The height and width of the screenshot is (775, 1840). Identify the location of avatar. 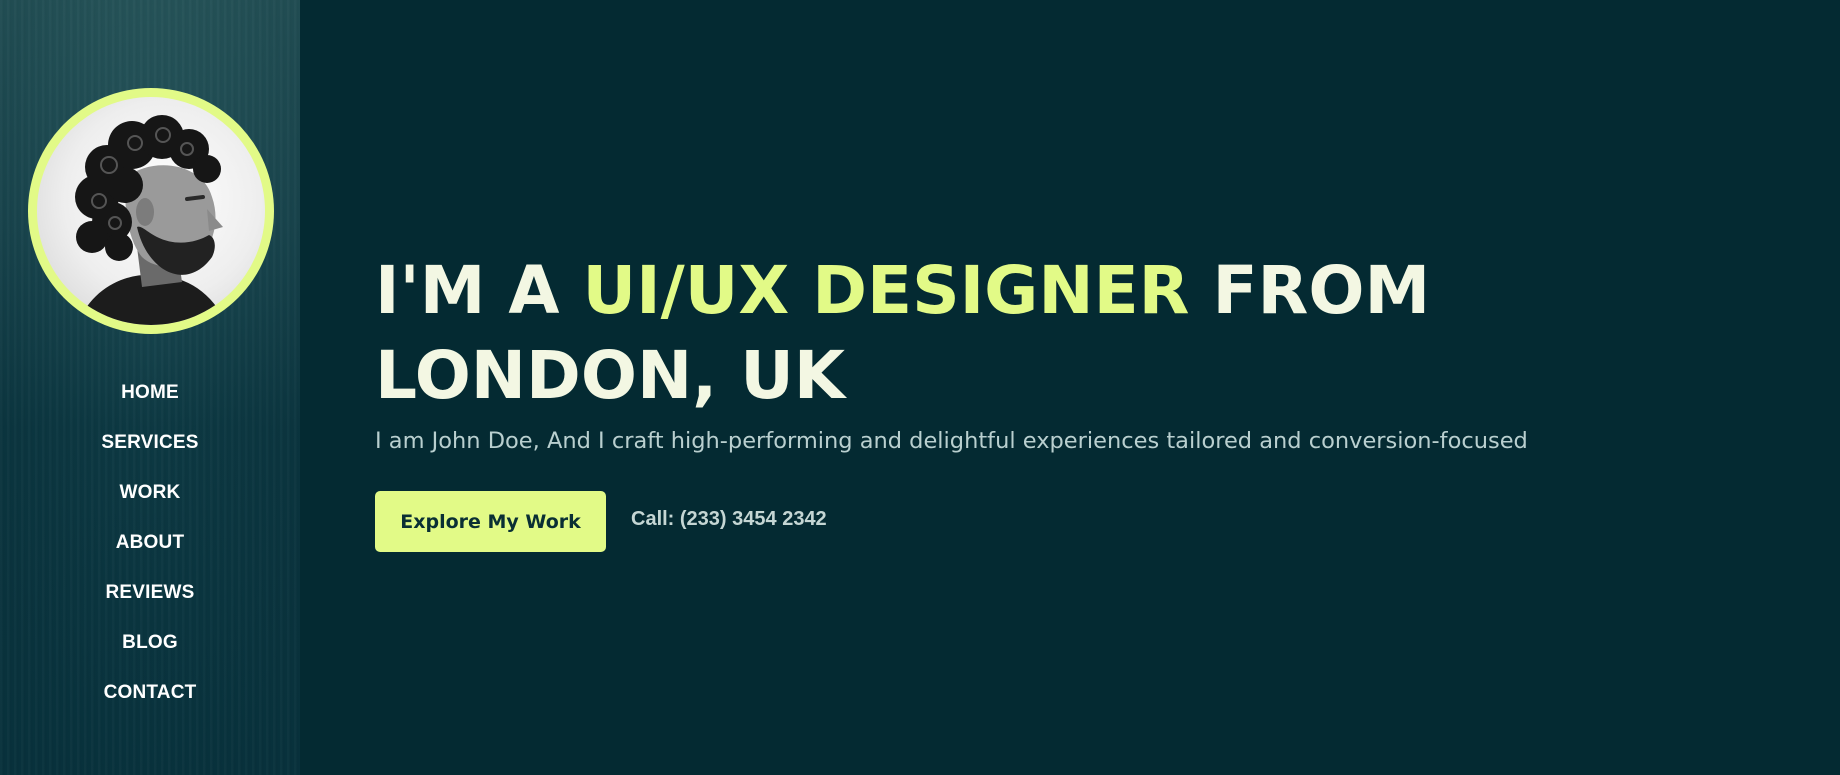
(151, 211).